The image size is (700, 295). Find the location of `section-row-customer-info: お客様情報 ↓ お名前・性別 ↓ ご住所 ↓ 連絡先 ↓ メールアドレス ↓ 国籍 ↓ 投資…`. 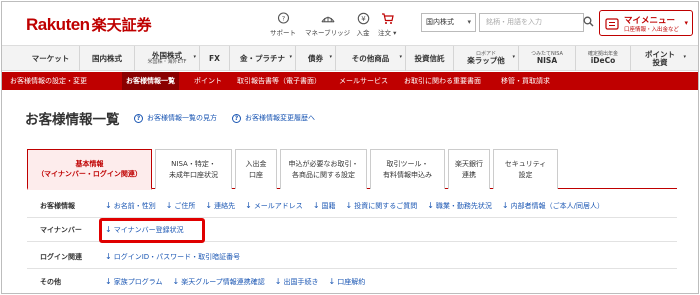

section-row-customer-info: お客様情報 ↓ お名前・性別 ↓ ご住所 ↓ 連絡先 ↓ メールアドレス ↓ 国籍 ↓ 投資… is located at coordinates (352, 206).